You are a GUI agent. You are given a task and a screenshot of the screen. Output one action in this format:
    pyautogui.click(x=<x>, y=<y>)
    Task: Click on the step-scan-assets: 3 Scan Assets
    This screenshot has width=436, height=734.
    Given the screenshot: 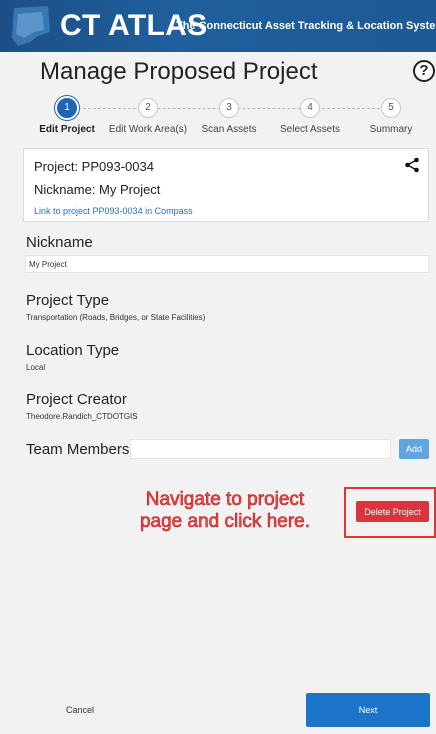 What is the action you would take?
    pyautogui.click(x=229, y=116)
    